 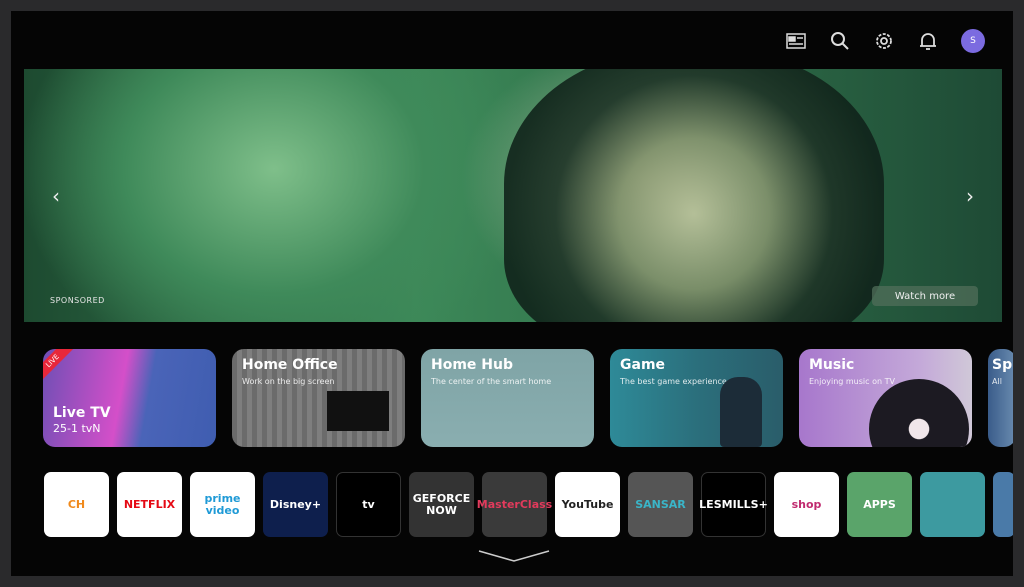 What do you see at coordinates (318, 398) in the screenshot?
I see `card-home-office: Home Office Work on the big screen` at bounding box center [318, 398].